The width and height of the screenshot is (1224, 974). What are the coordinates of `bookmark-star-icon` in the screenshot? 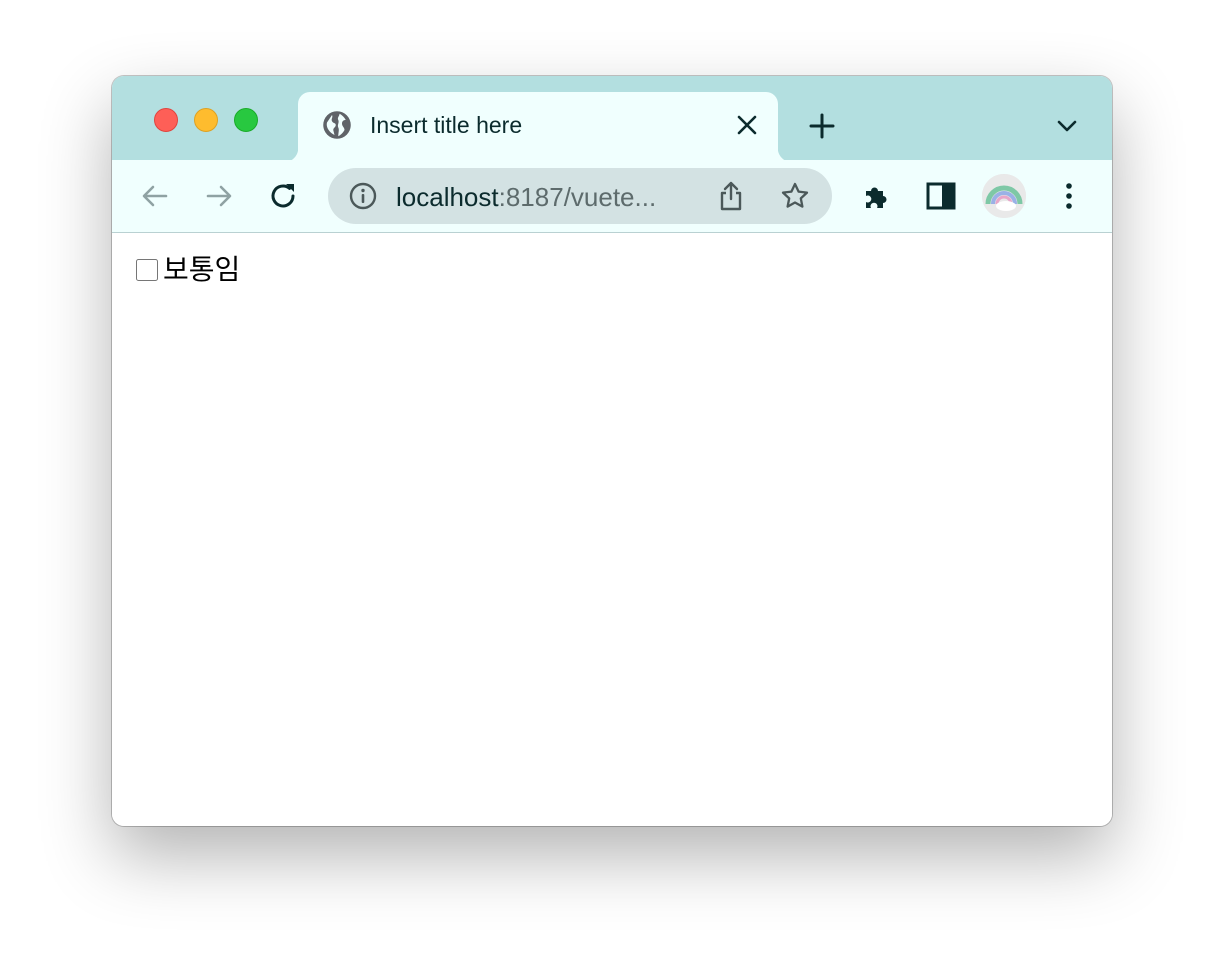 It's located at (795, 196).